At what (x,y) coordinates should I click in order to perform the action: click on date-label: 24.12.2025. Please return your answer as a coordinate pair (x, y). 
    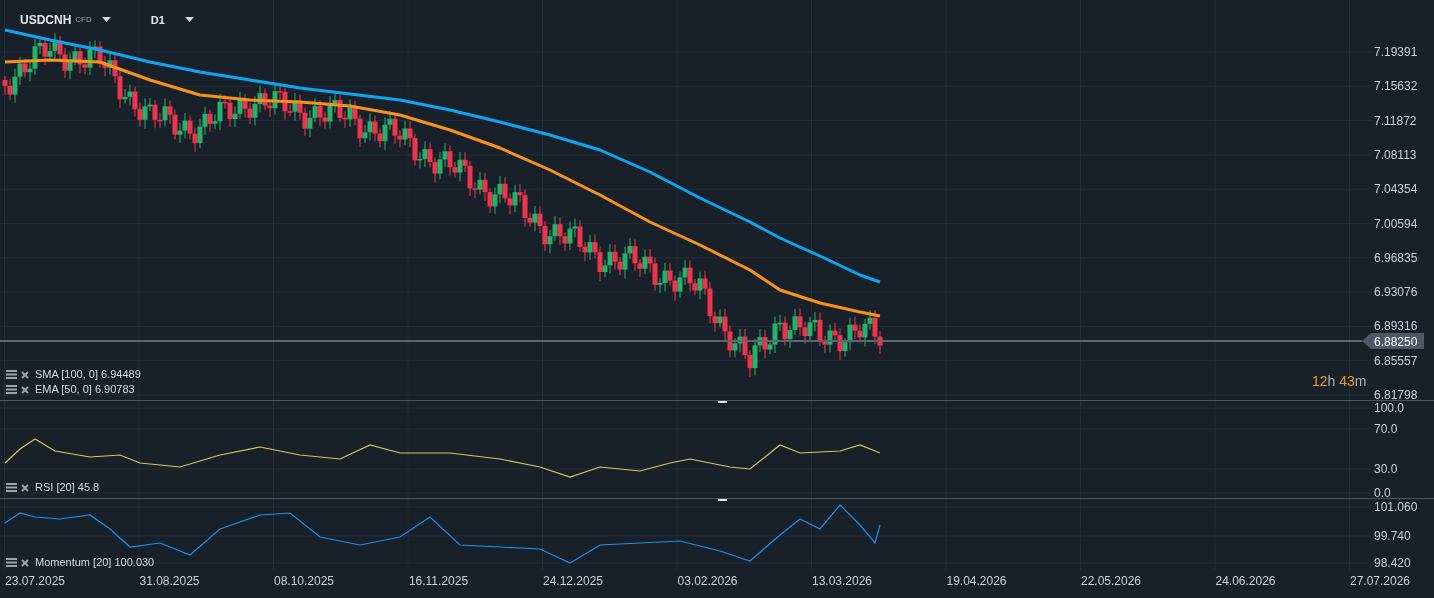
    Looking at the image, I should click on (573, 581).